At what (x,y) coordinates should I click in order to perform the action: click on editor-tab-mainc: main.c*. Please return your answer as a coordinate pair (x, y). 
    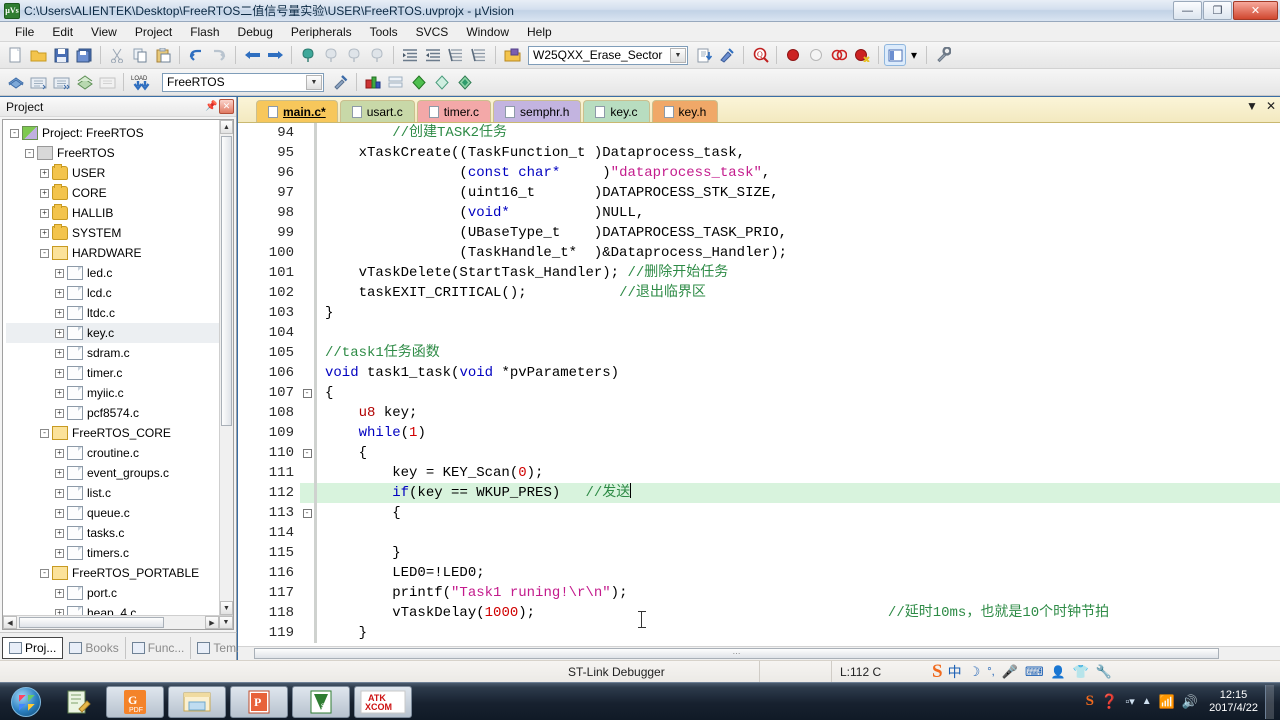
    Looking at the image, I should click on (297, 111).